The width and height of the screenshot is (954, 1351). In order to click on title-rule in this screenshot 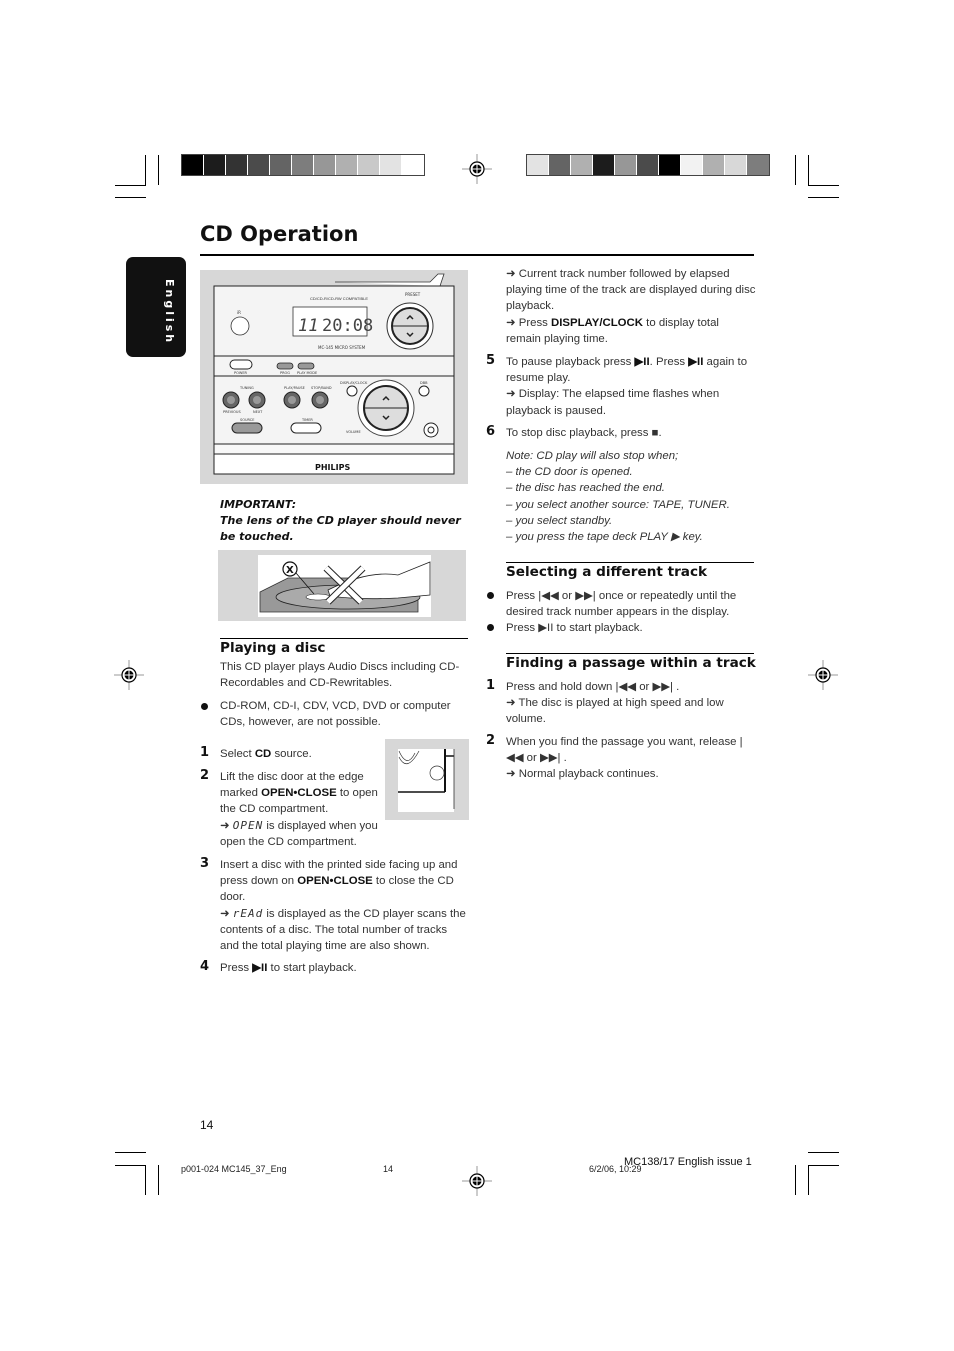, I will do `click(477, 255)`.